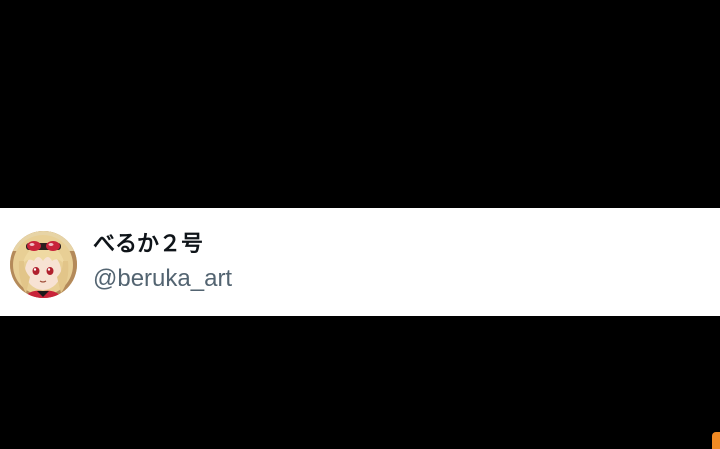  What do you see at coordinates (716, 440) in the screenshot?
I see `edge-accent-mark` at bounding box center [716, 440].